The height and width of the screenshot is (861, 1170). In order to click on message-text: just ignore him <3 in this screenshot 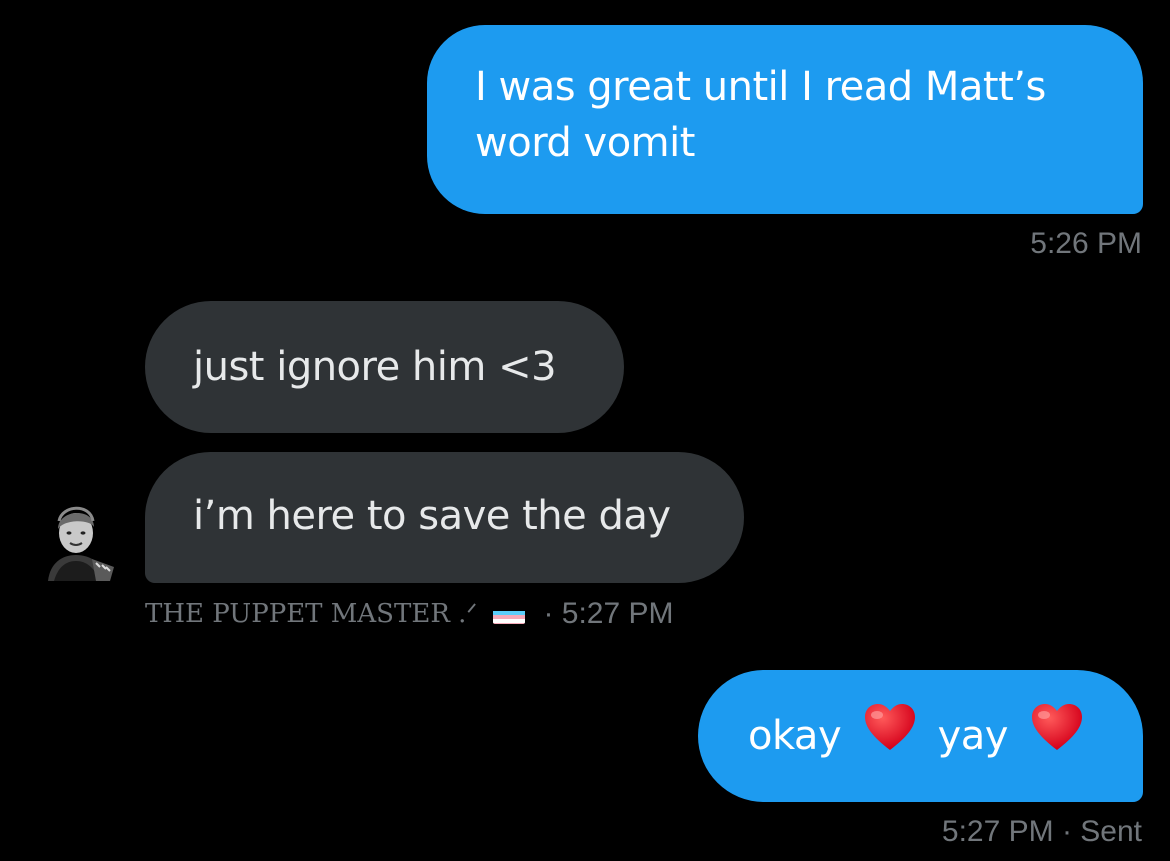, I will do `click(375, 367)`.